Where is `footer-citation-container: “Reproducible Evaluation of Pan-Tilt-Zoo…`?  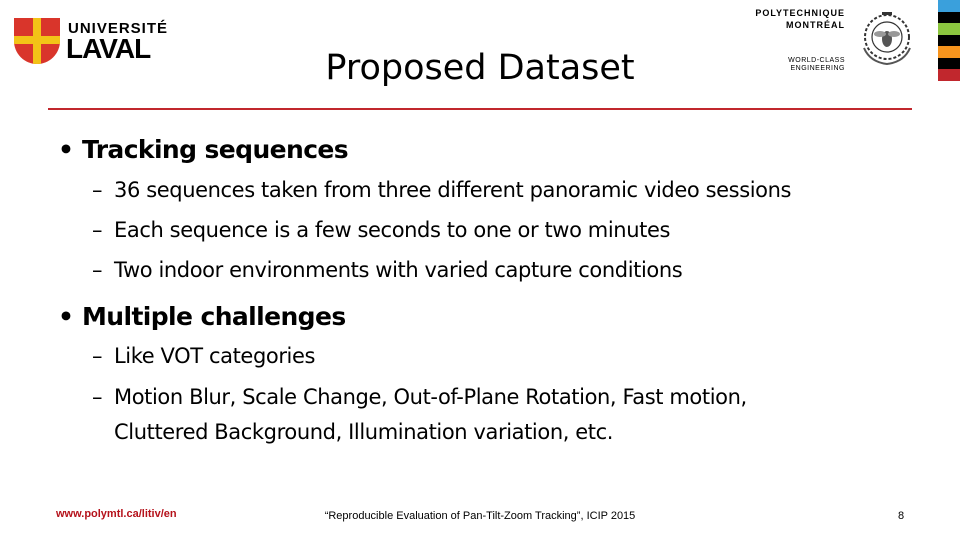
footer-citation-container: “Reproducible Evaluation of Pan-Tilt-Zoo… is located at coordinates (480, 516).